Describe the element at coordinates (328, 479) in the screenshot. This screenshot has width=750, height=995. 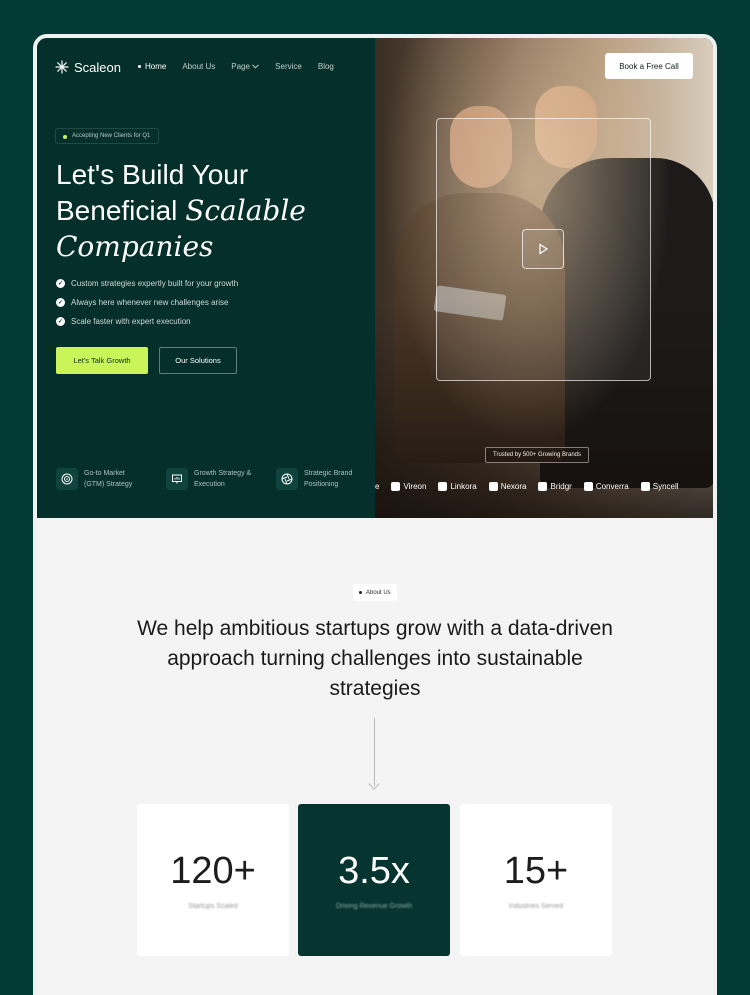
I see `feature-text: Strategic Brand Positioning` at that location.